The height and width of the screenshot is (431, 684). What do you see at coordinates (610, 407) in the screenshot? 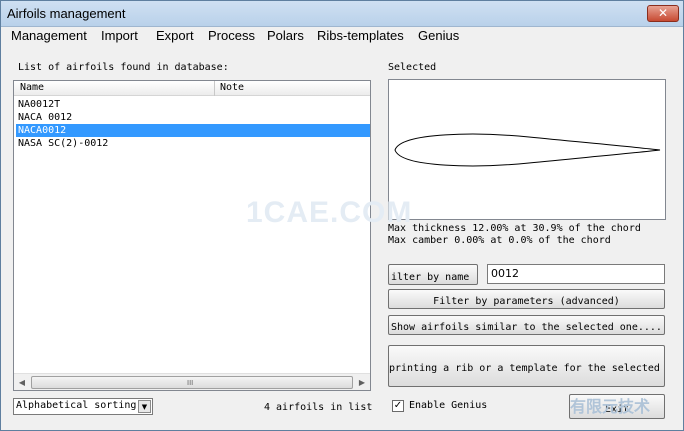
I see `watermark-corner: 有限元技术` at bounding box center [610, 407].